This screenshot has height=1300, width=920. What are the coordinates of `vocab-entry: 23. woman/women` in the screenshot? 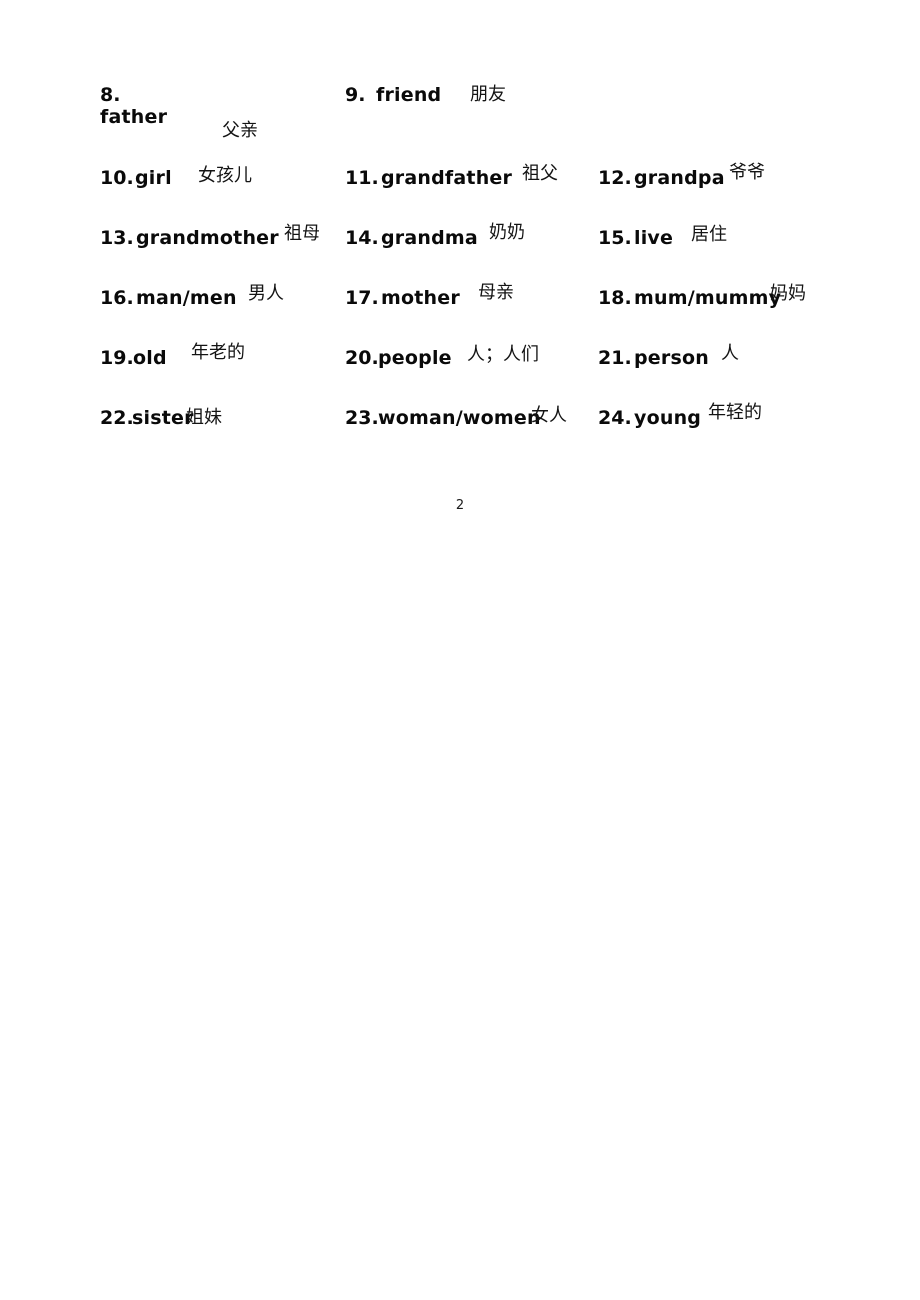 It's located at (443, 418).